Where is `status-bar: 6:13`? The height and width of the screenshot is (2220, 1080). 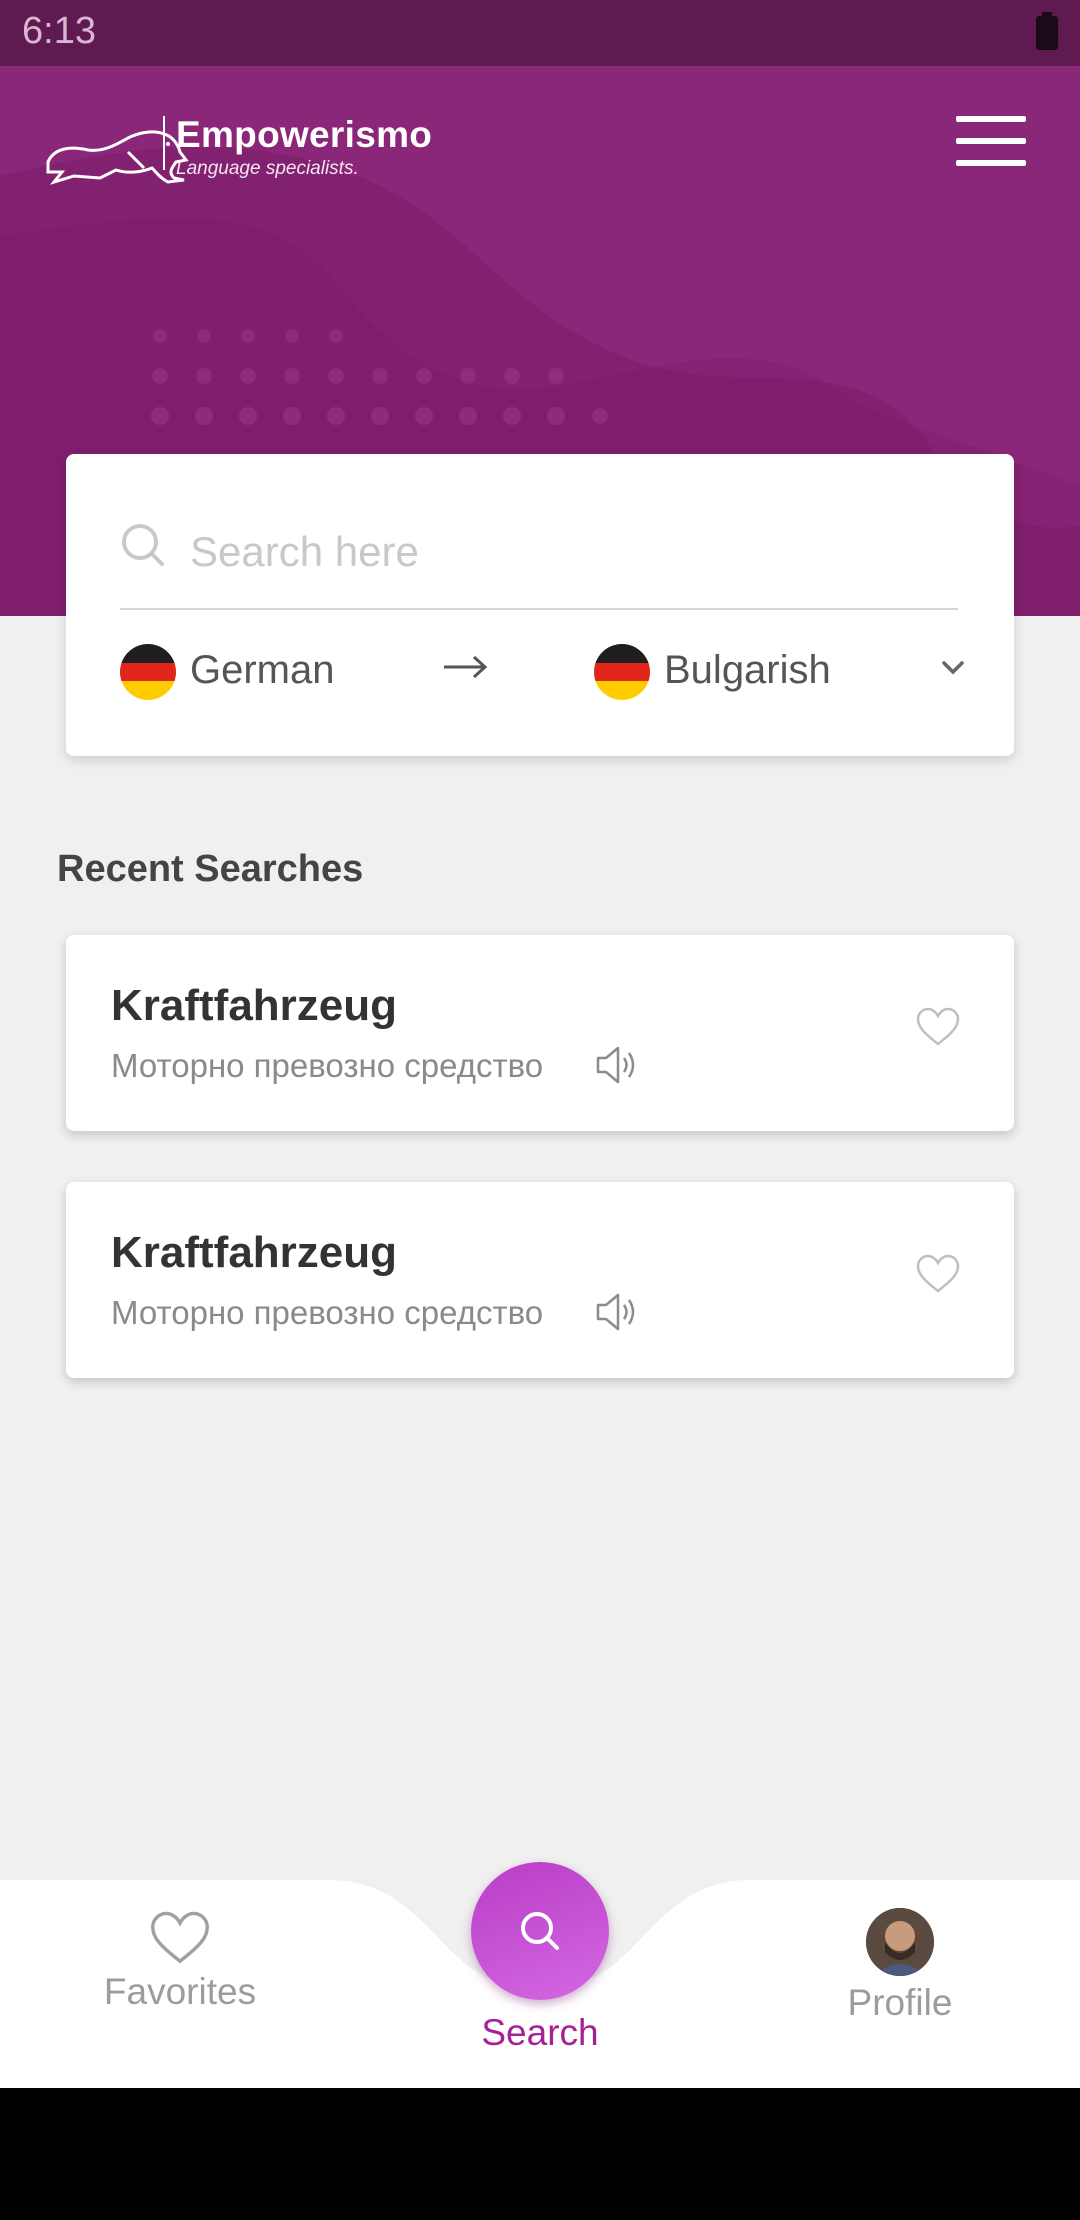 status-bar: 6:13 is located at coordinates (540, 33).